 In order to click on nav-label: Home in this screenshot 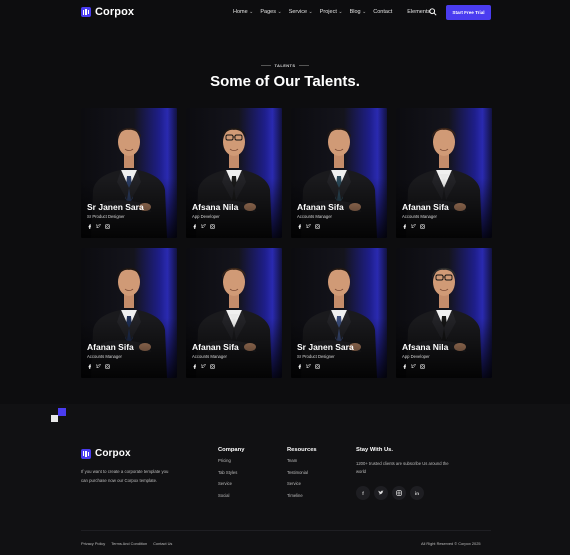, I will do `click(240, 12)`.